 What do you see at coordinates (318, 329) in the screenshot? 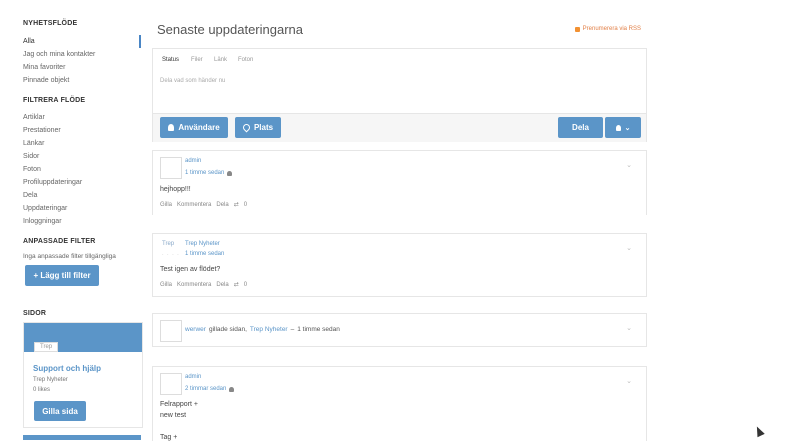
I see `activity-time: 1 timme sedan` at bounding box center [318, 329].